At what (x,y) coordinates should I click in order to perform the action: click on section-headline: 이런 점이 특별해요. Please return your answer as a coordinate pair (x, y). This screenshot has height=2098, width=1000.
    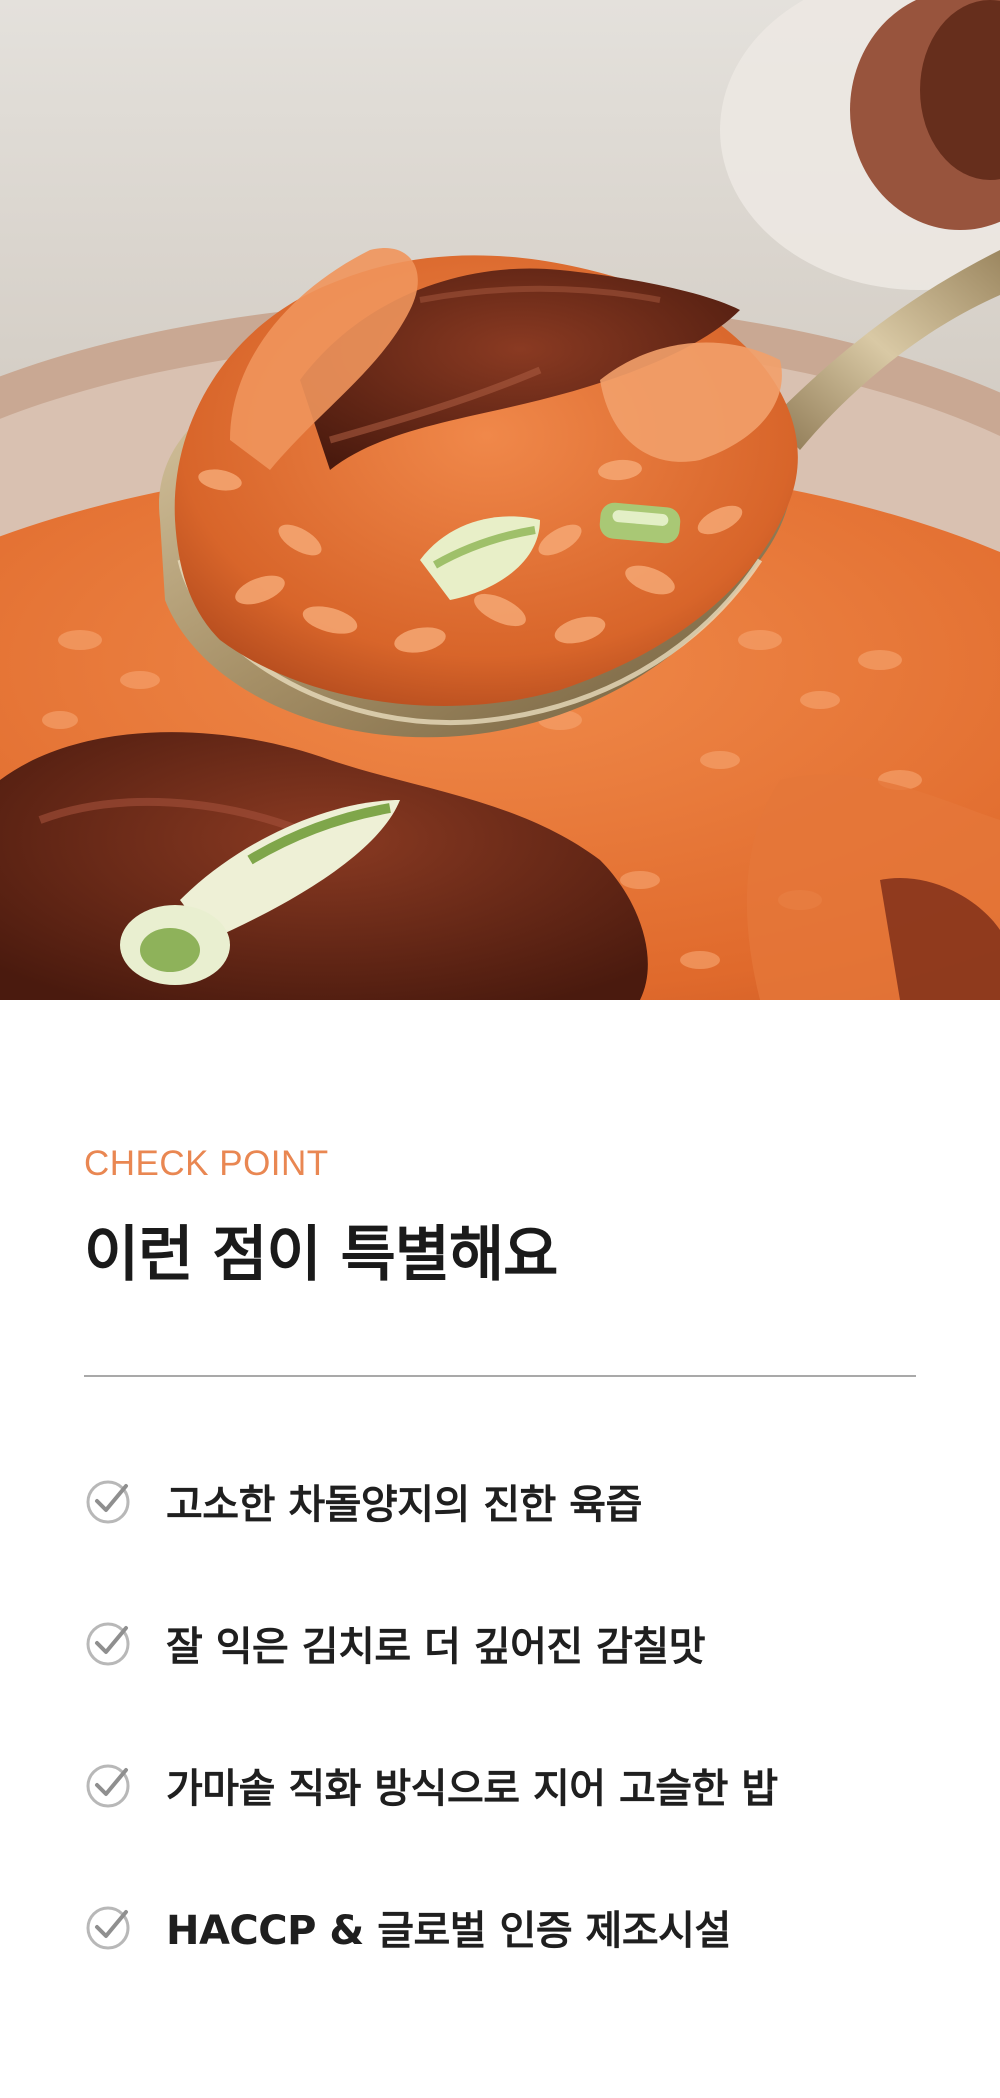
    Looking at the image, I should click on (321, 1255).